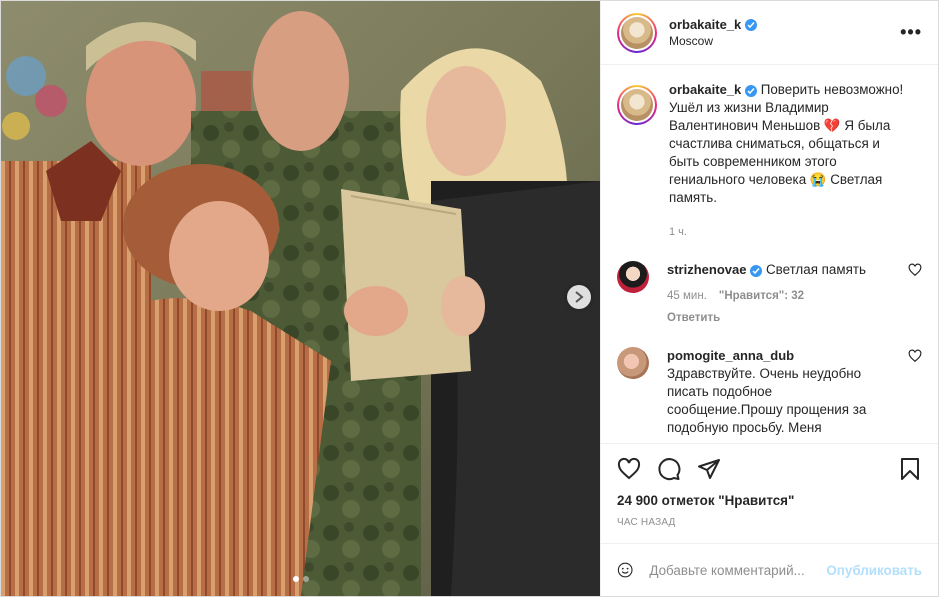 The height and width of the screenshot is (597, 939). I want to click on comment-time: 45 мин., so click(687, 296).